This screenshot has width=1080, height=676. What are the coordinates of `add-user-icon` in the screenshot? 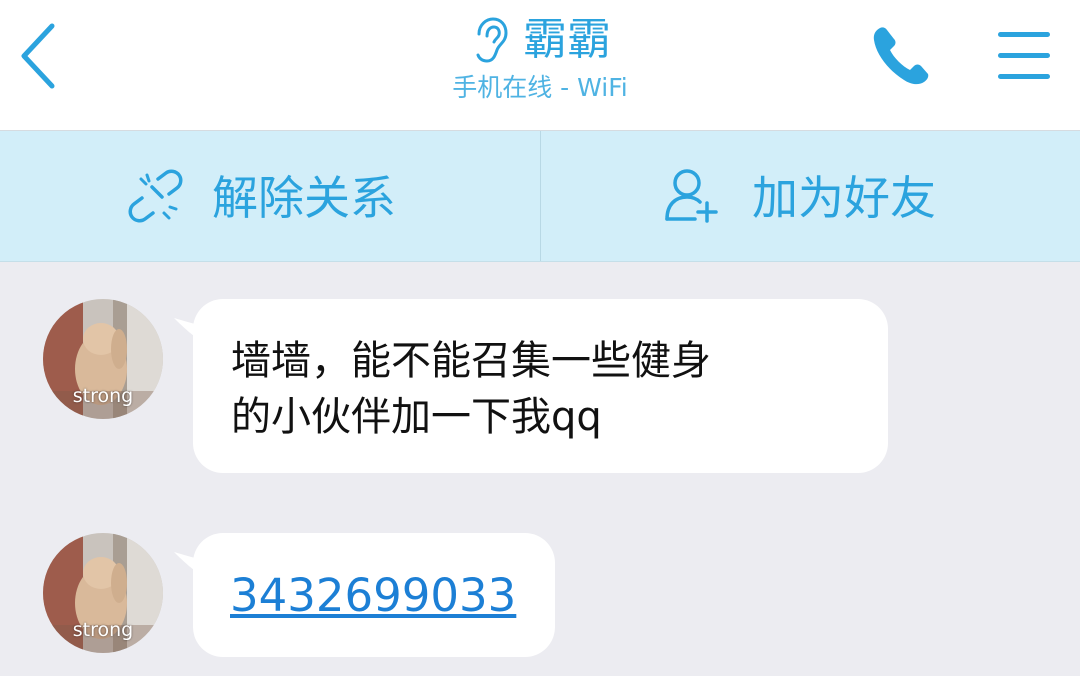 It's located at (691, 196).